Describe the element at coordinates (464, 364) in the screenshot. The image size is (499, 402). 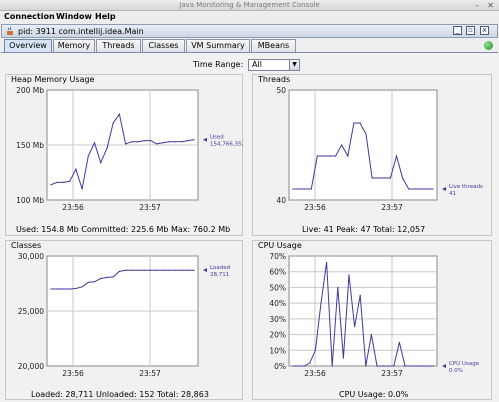
I see `current-value-label: CPU Usage` at that location.